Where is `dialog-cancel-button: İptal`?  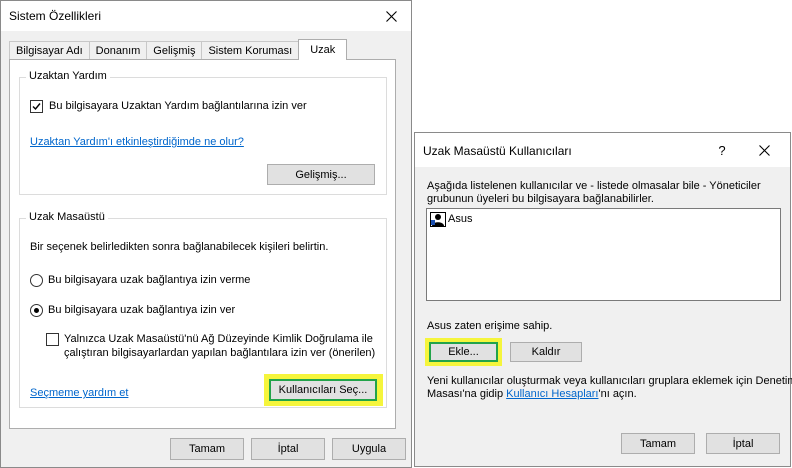 dialog-cancel-button: İptal is located at coordinates (743, 443).